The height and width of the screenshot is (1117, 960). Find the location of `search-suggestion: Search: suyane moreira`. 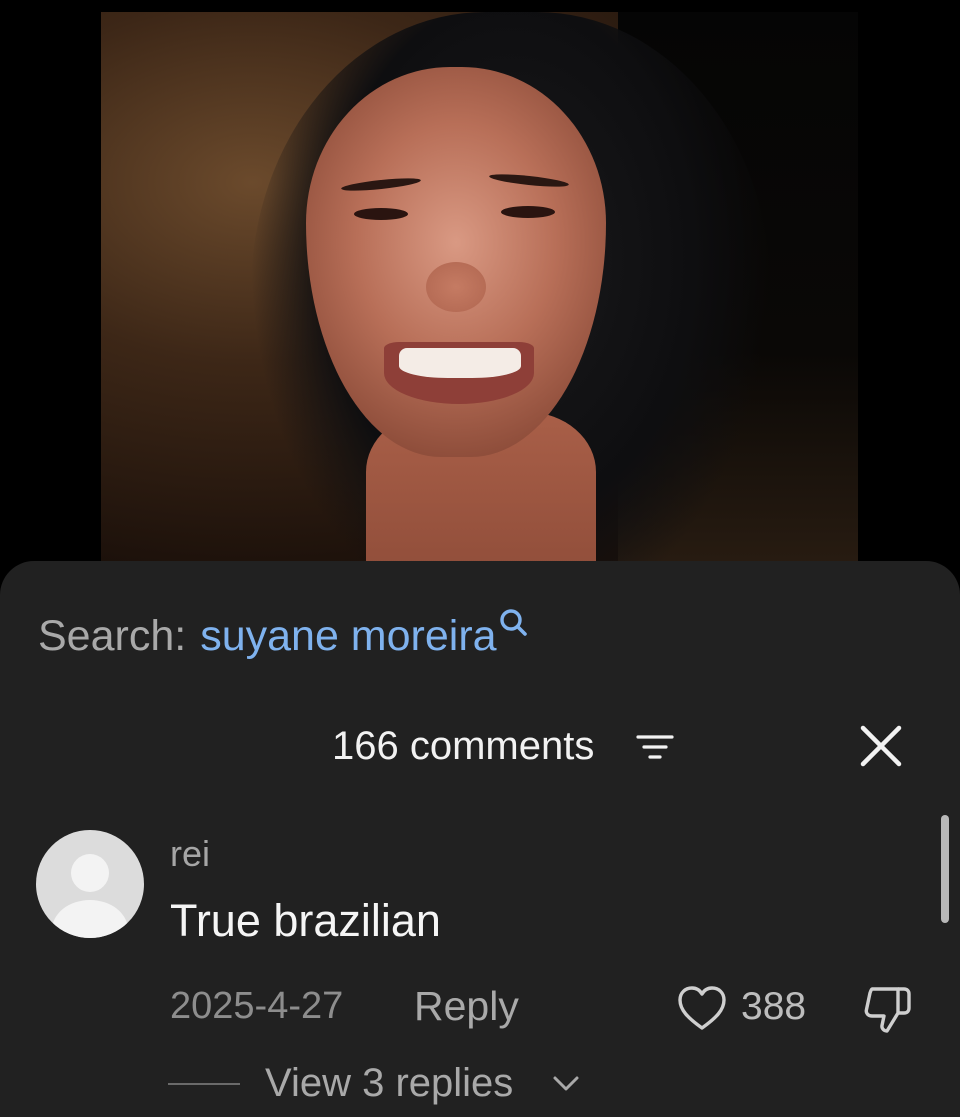

search-suggestion: Search: suyane moreira is located at coordinates (283, 635).